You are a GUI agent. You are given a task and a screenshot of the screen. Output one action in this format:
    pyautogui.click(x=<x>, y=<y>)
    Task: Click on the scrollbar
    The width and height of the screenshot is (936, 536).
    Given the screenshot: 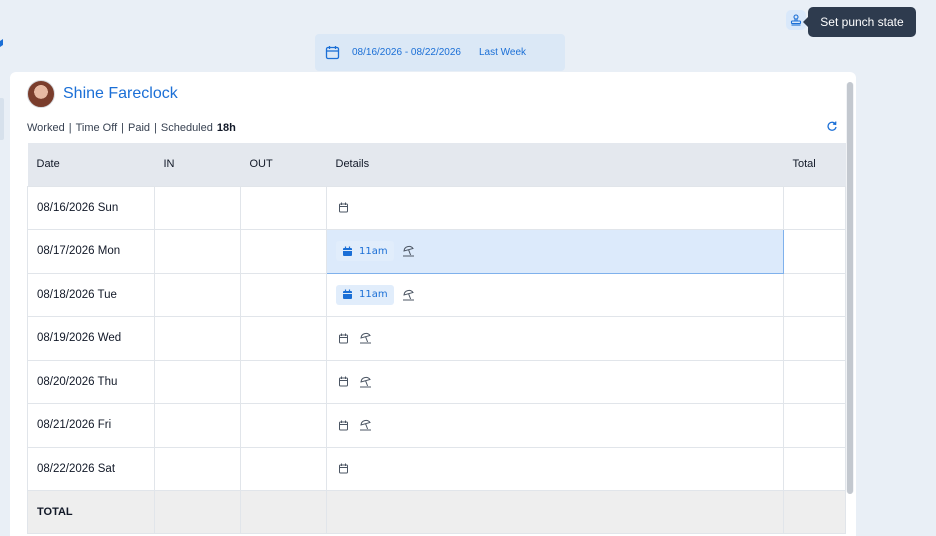 What is the action you would take?
    pyautogui.click(x=850, y=288)
    